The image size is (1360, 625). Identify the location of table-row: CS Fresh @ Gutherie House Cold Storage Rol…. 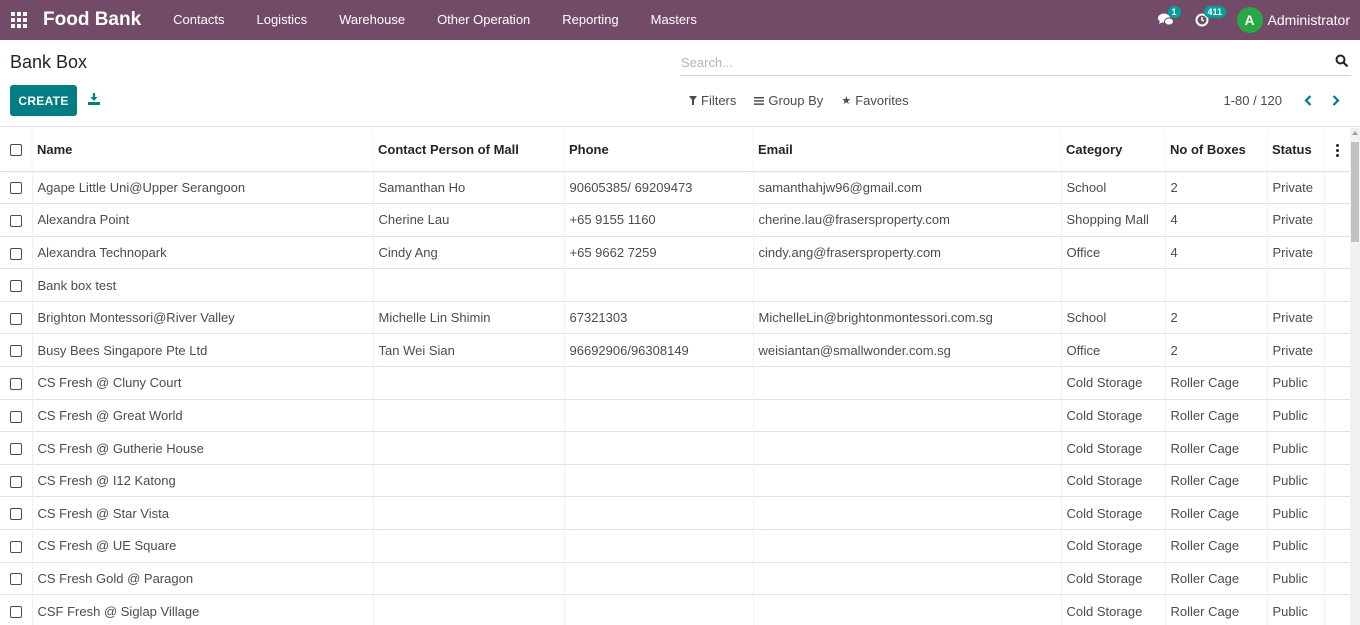
(675, 448).